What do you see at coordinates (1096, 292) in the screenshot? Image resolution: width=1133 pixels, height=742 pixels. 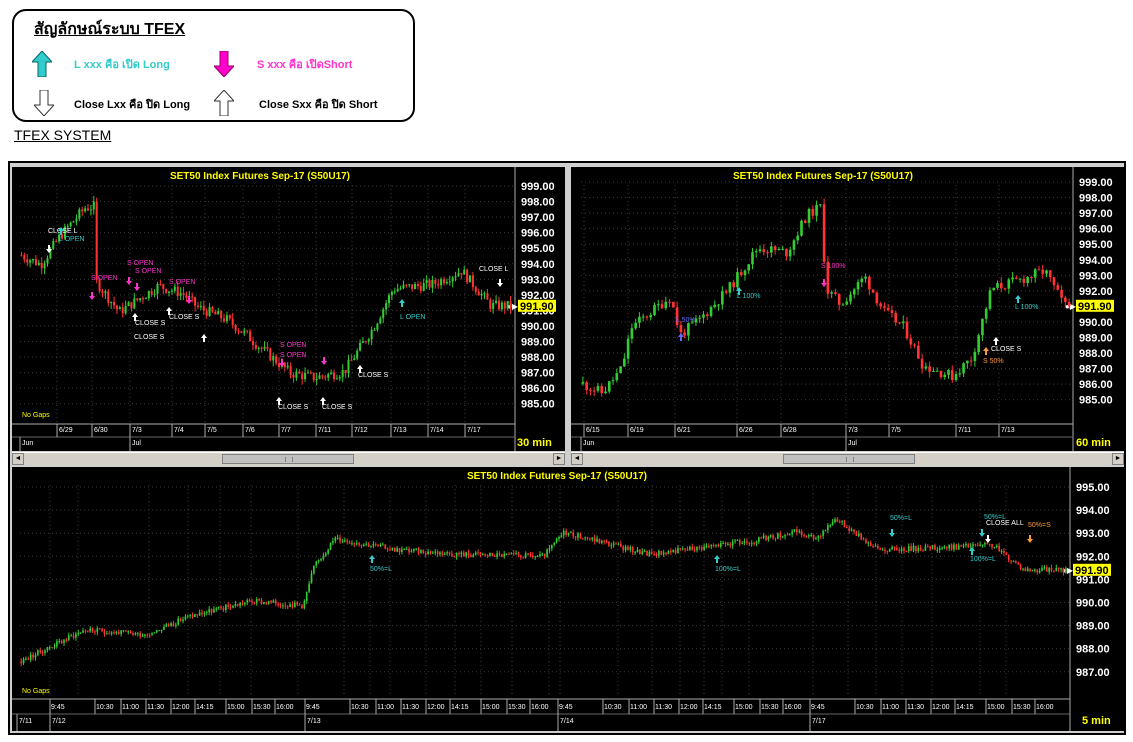 I see `y-tick-label: 992.00` at bounding box center [1096, 292].